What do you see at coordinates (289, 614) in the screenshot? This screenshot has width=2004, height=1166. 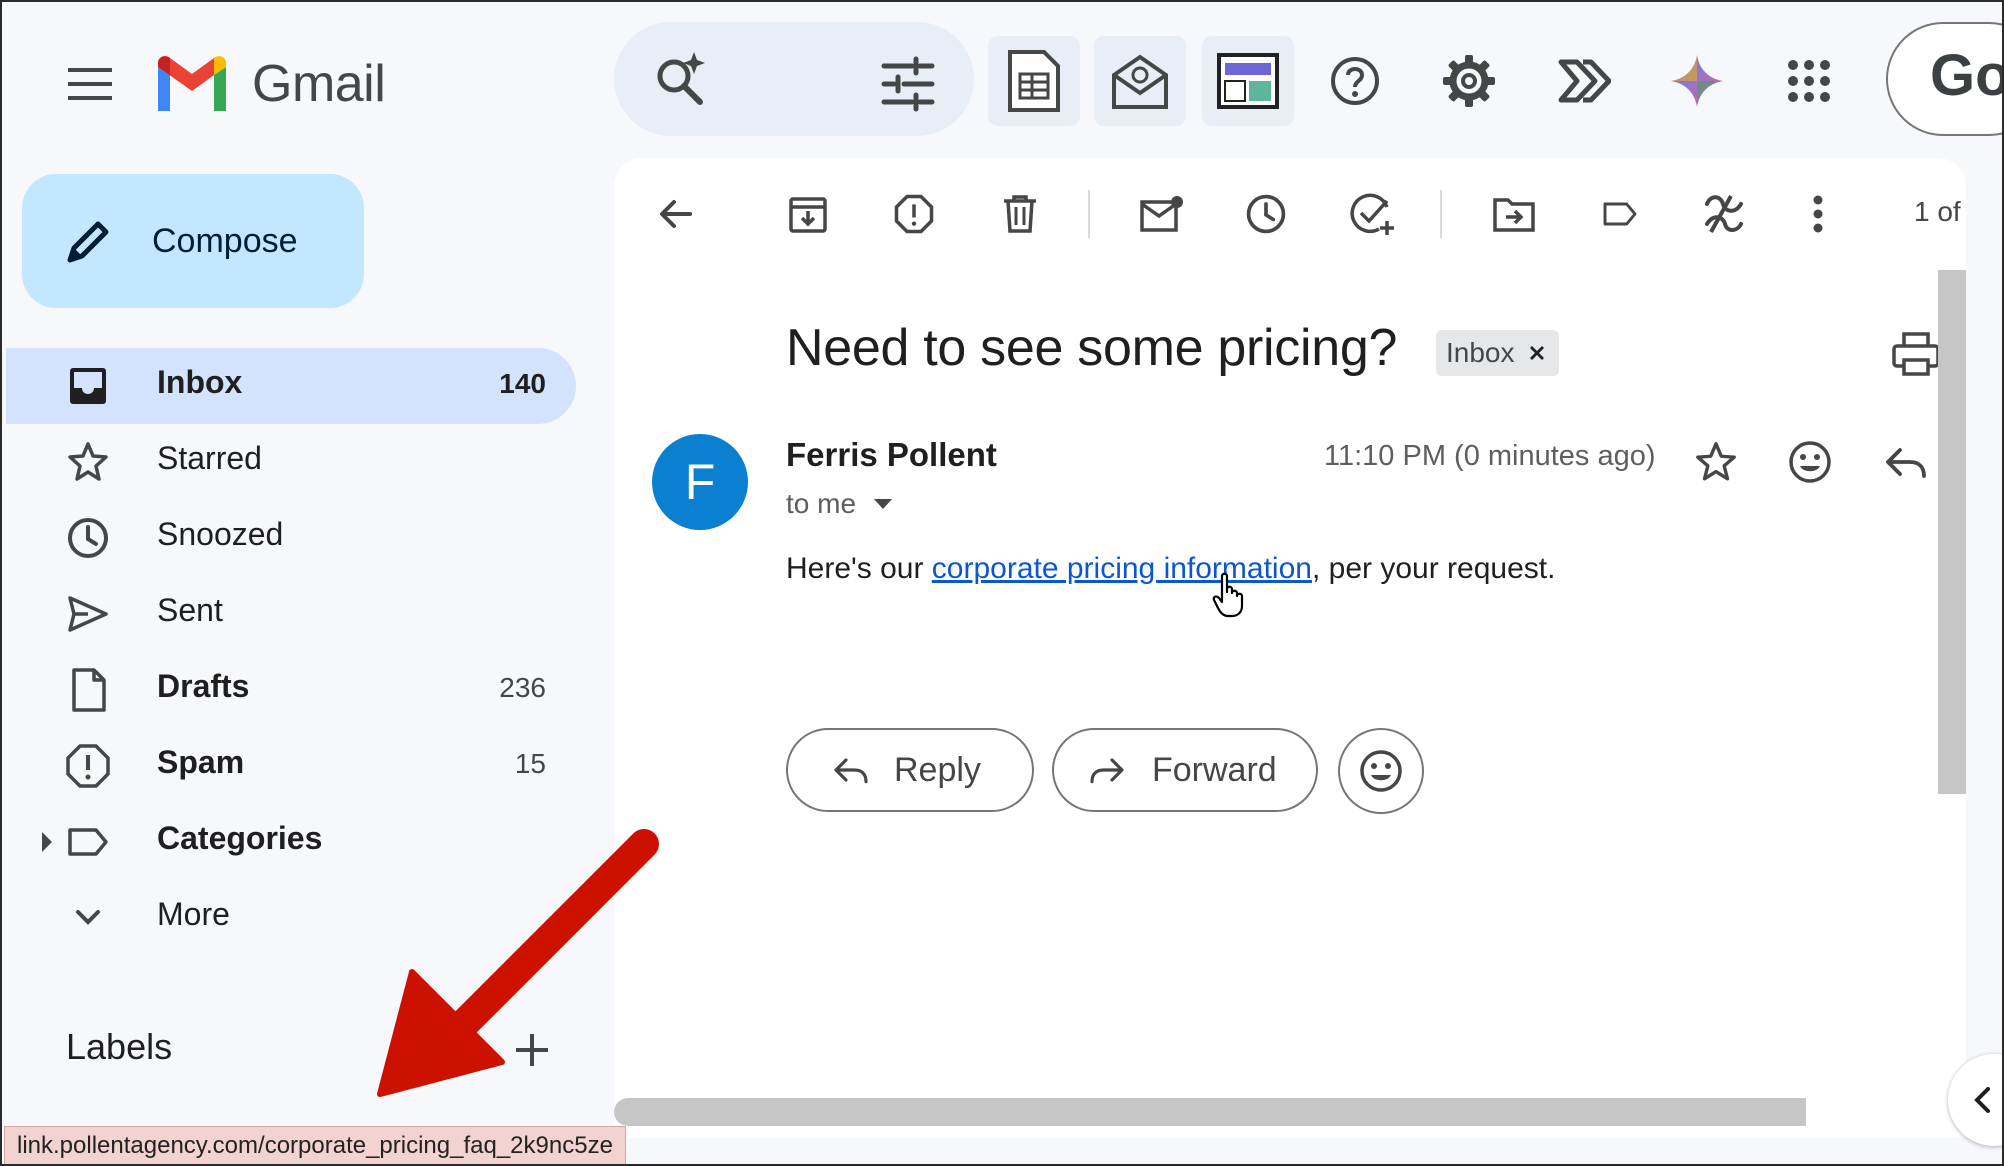 I see `nav-item-sent: Sent` at bounding box center [289, 614].